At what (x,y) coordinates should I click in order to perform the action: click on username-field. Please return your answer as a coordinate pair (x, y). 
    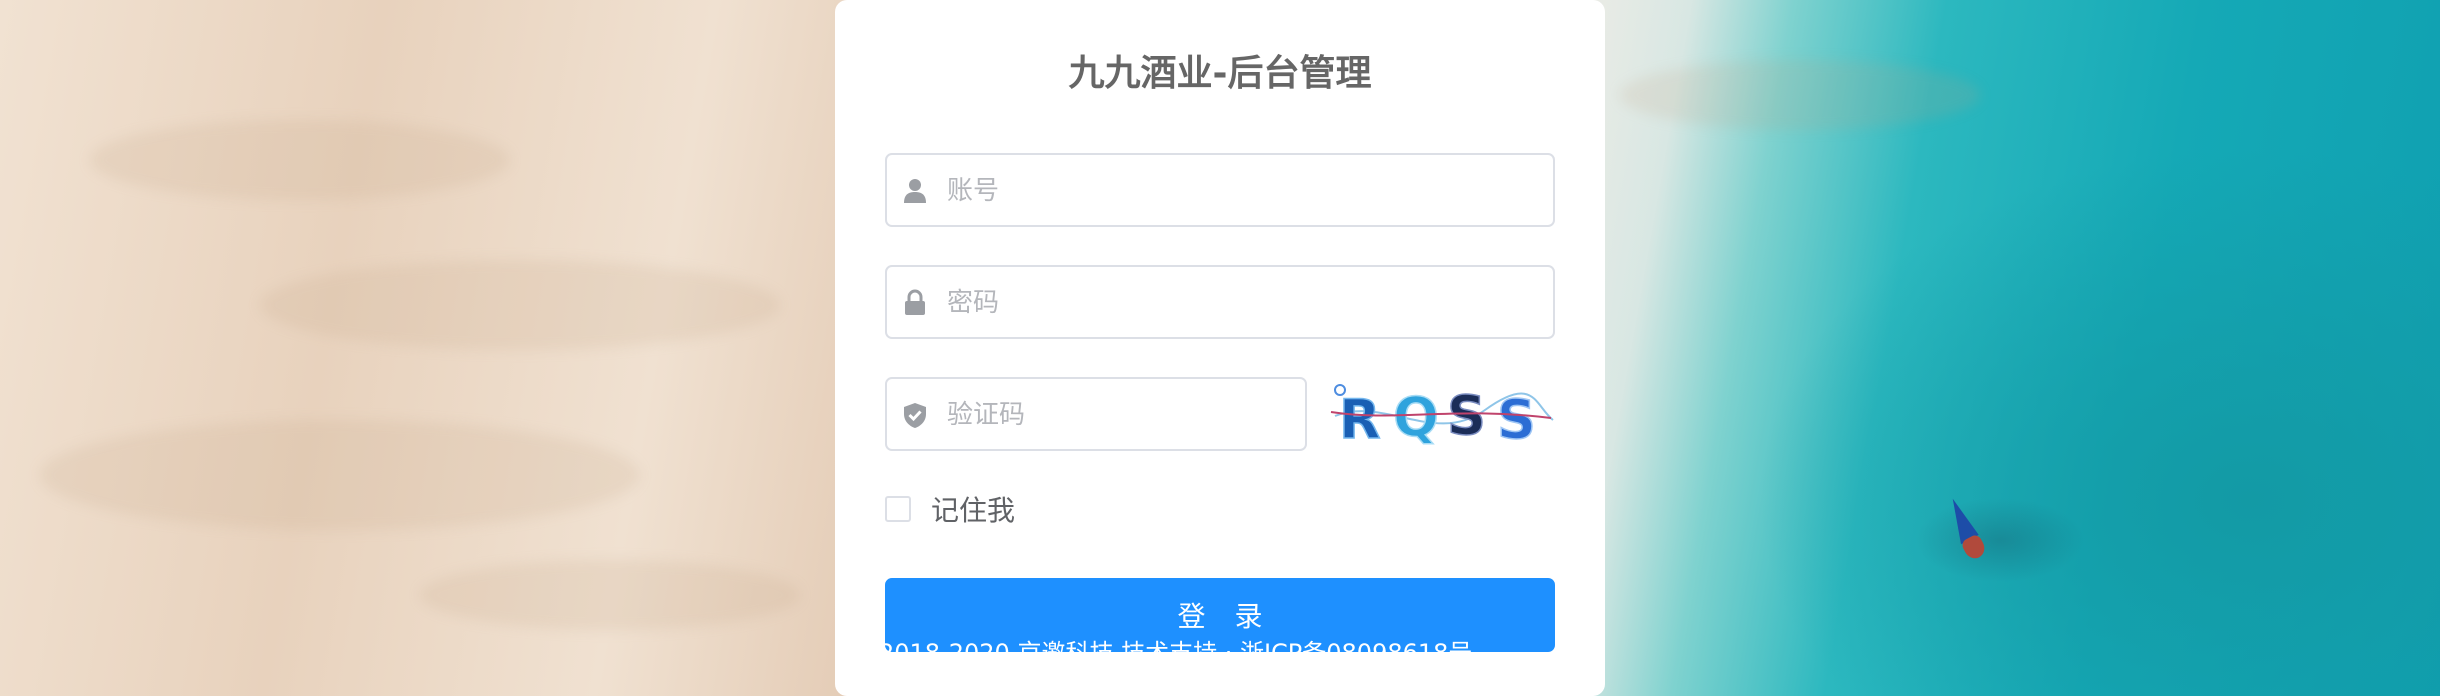
    Looking at the image, I should click on (1220, 190).